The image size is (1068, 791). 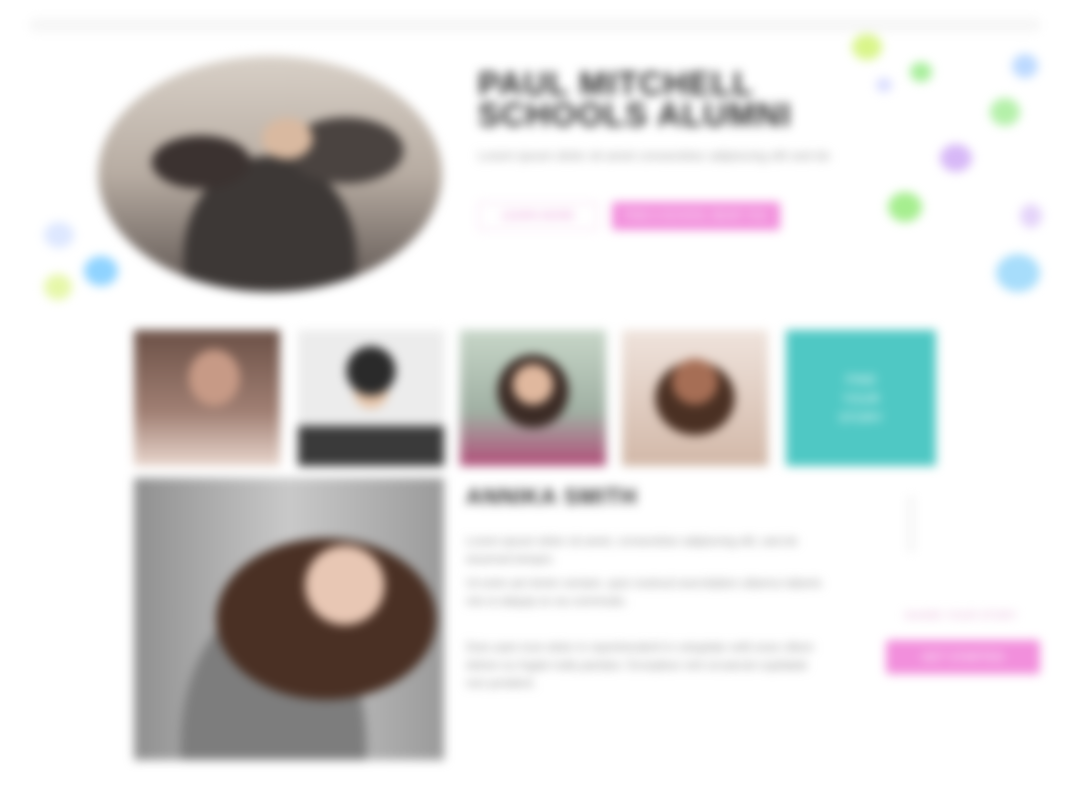 I want to click on side-label: SHARE YOUR STORY, so click(x=961, y=616).